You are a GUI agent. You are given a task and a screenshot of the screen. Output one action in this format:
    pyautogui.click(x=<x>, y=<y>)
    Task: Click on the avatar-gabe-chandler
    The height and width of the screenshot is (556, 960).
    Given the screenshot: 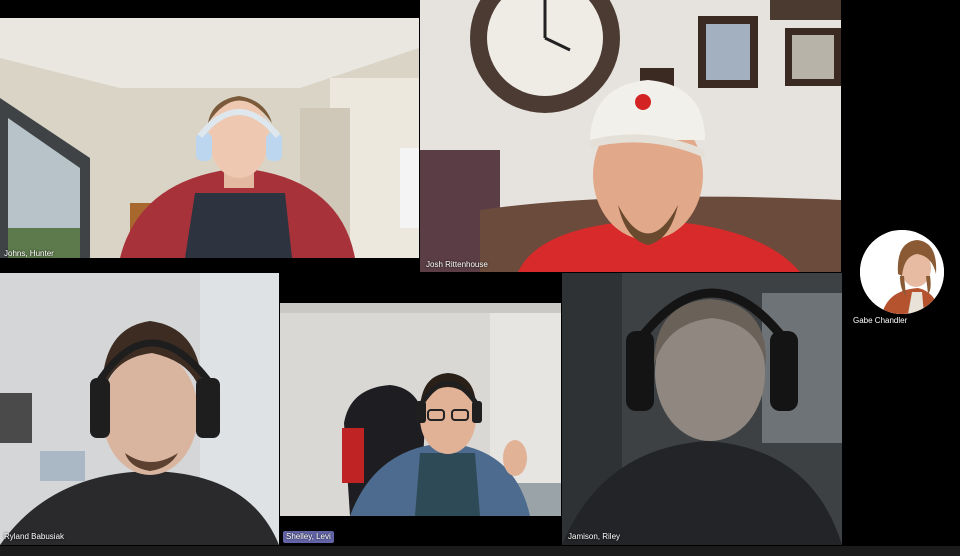 What is the action you would take?
    pyautogui.click(x=902, y=272)
    